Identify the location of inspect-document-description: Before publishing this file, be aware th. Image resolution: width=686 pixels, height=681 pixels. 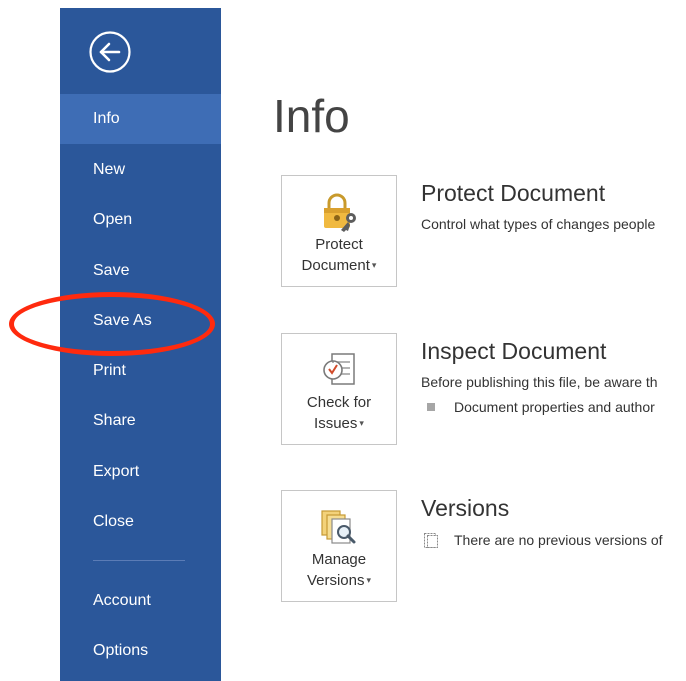
(539, 382).